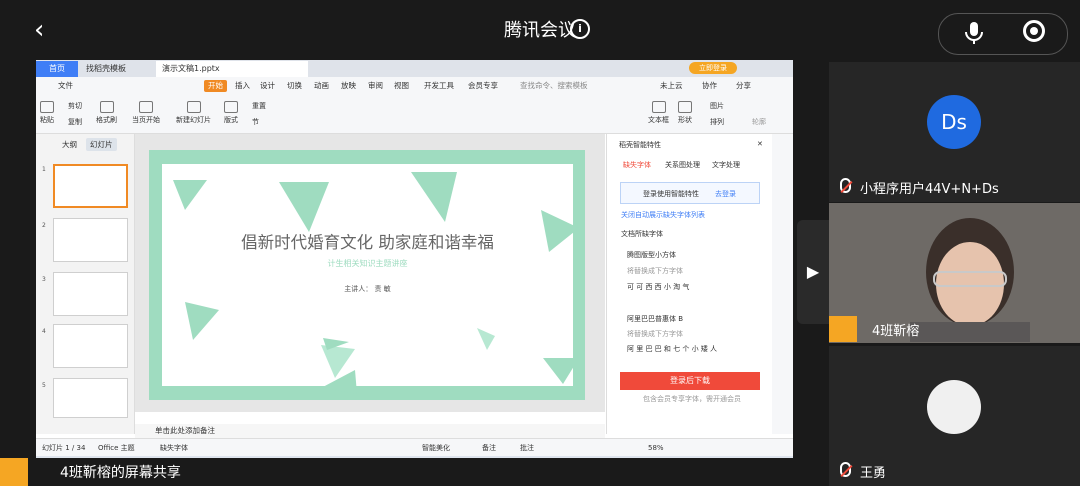 This screenshot has width=1080, height=486. I want to click on play-icon, so click(146, 107).